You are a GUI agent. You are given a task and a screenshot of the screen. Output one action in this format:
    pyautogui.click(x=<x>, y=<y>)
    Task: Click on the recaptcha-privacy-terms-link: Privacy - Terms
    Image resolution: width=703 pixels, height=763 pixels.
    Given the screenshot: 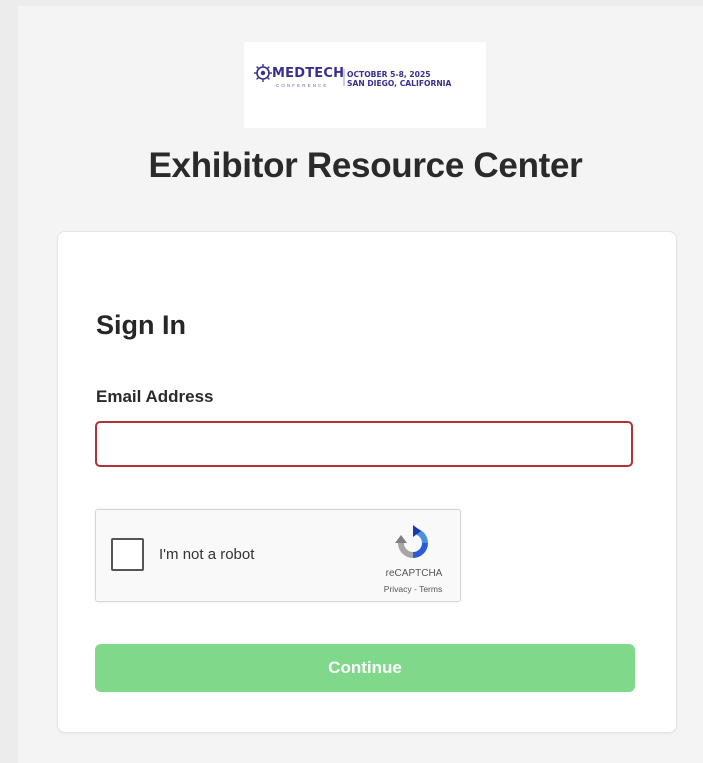 What is the action you would take?
    pyautogui.click(x=413, y=589)
    